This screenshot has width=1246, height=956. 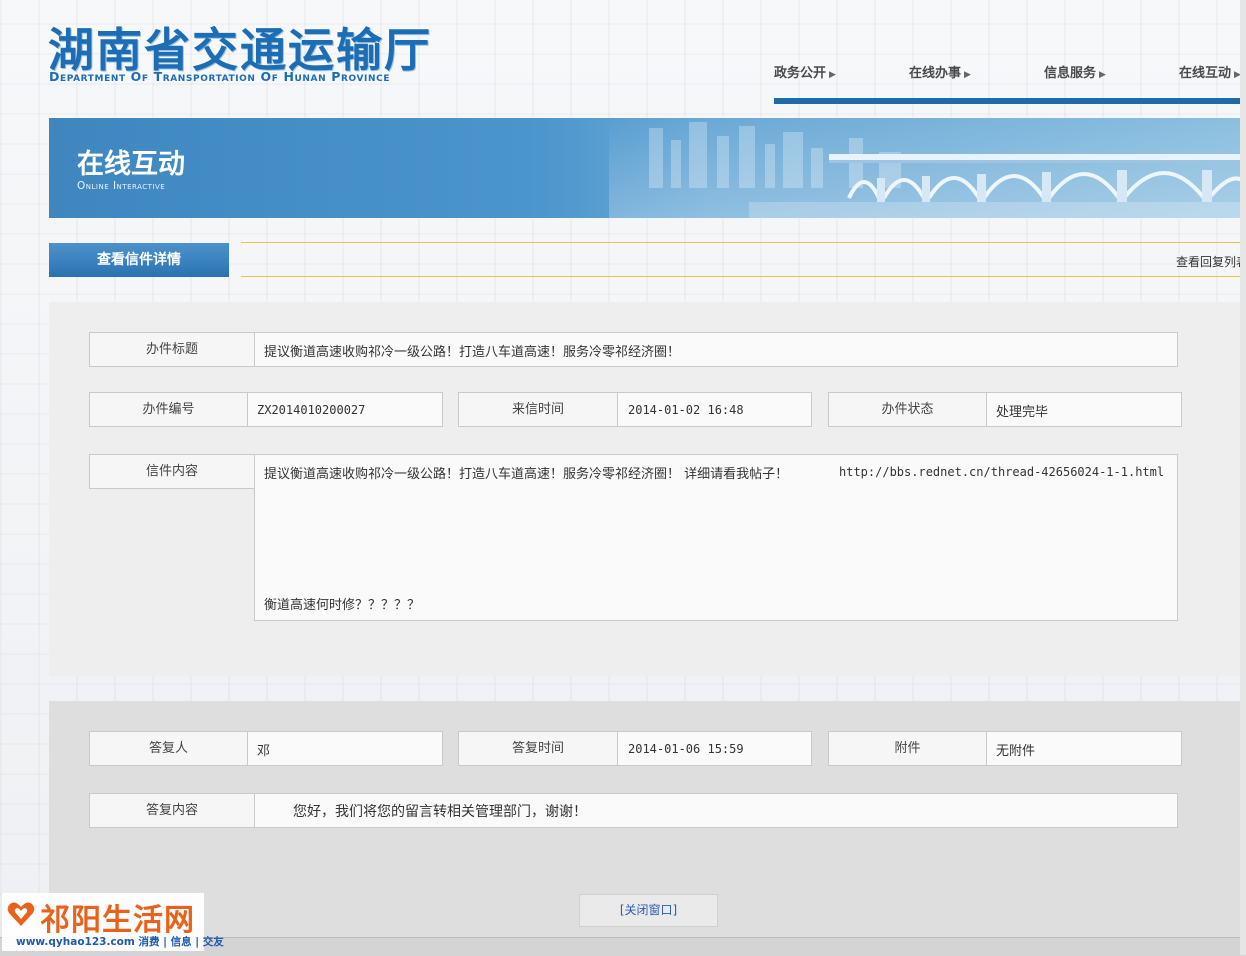 I want to click on page-banner: 在线互动 Online Interactive, so click(x=647, y=168).